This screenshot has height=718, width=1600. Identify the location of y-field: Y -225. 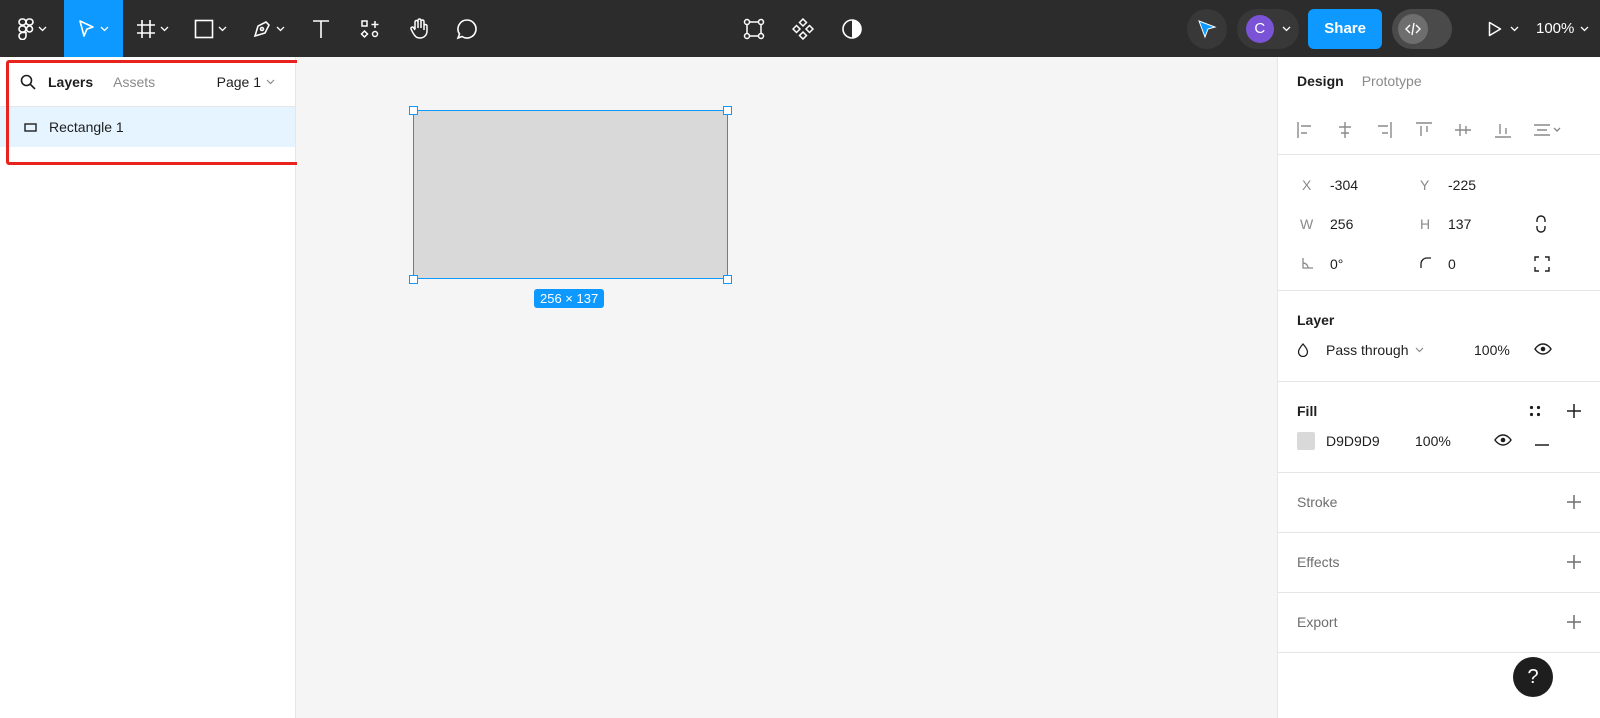
(1448, 185).